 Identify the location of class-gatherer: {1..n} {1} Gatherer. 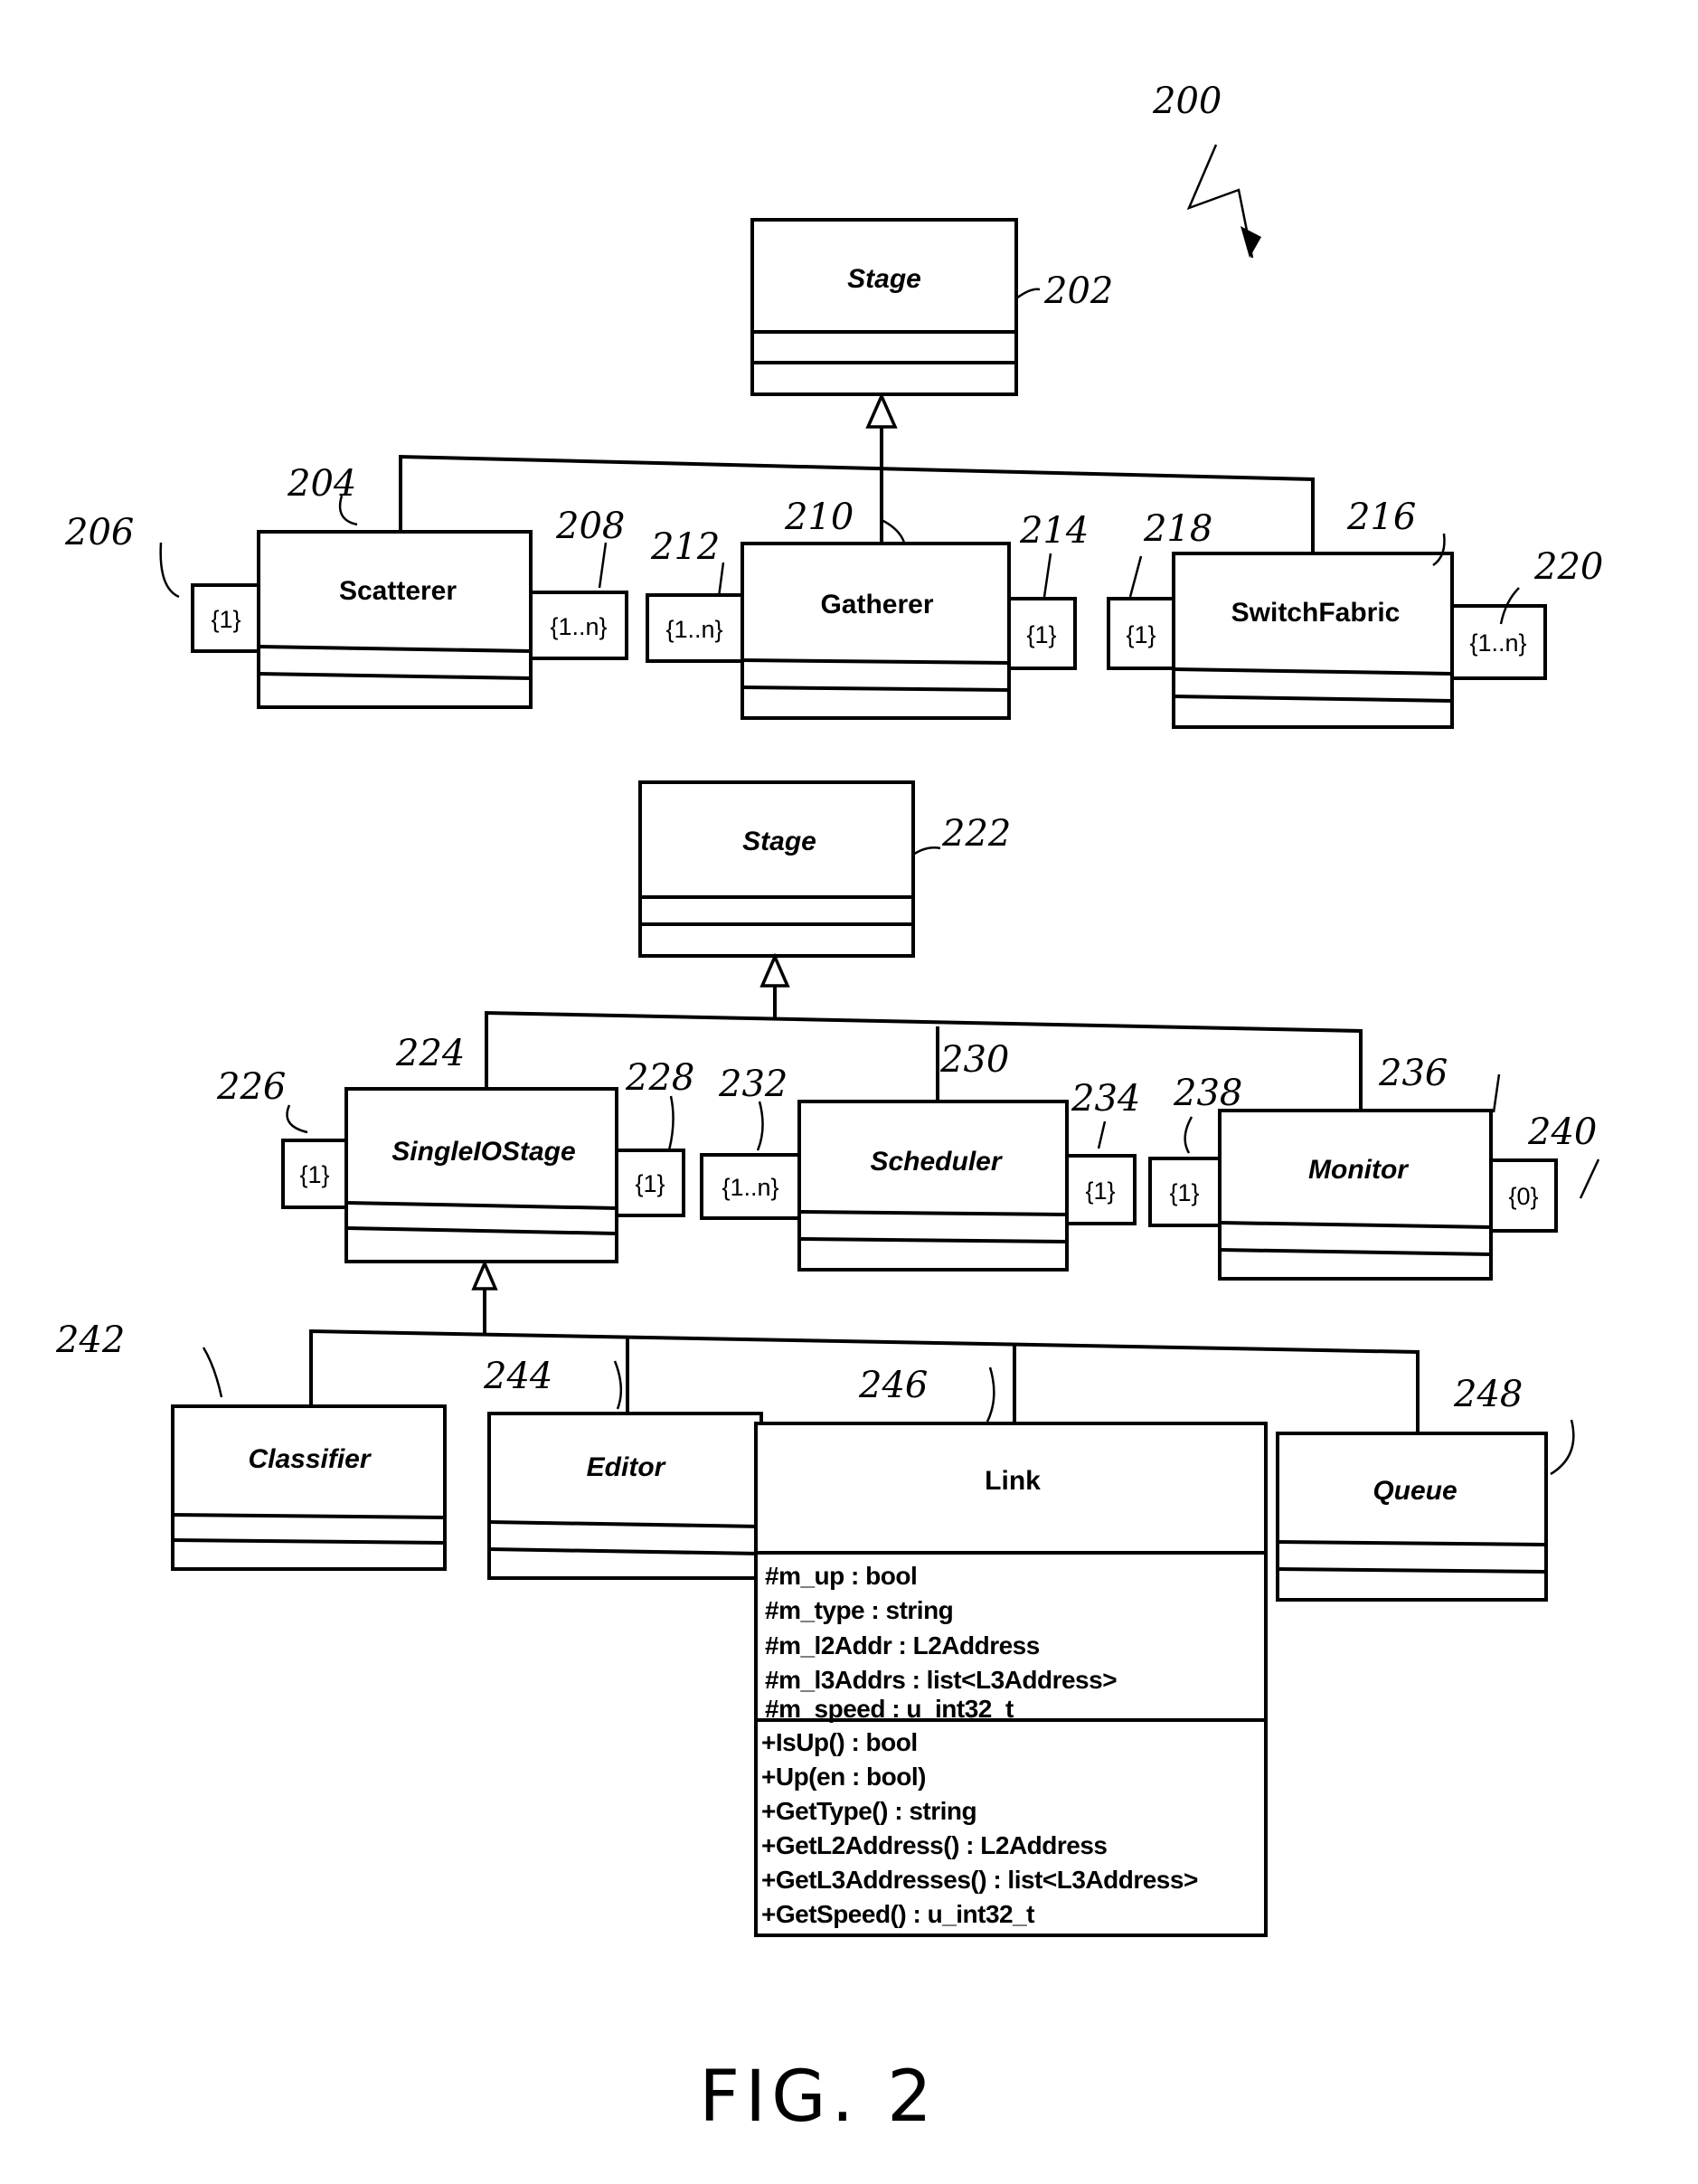
(861, 631).